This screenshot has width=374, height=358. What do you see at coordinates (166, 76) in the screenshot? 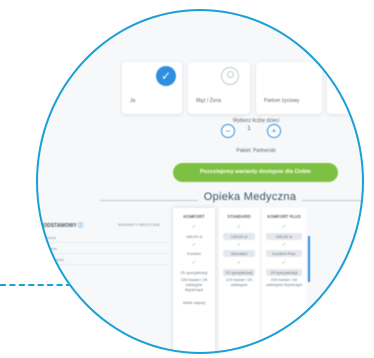
I see `selected-check-icon: ✓` at bounding box center [166, 76].